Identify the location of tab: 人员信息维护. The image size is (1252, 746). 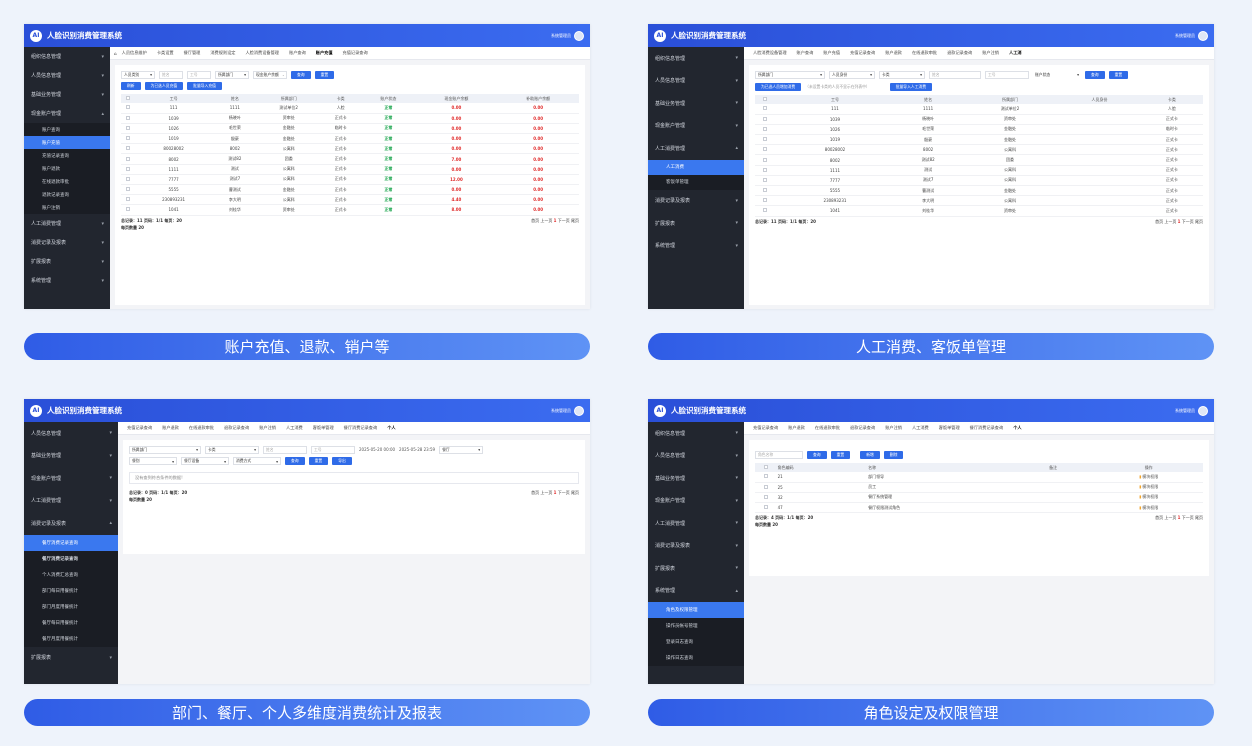
(134, 53).